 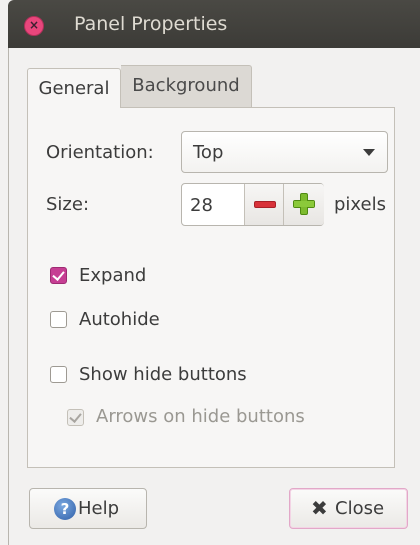 What do you see at coordinates (99, 508) in the screenshot?
I see `help-button-label: Help` at bounding box center [99, 508].